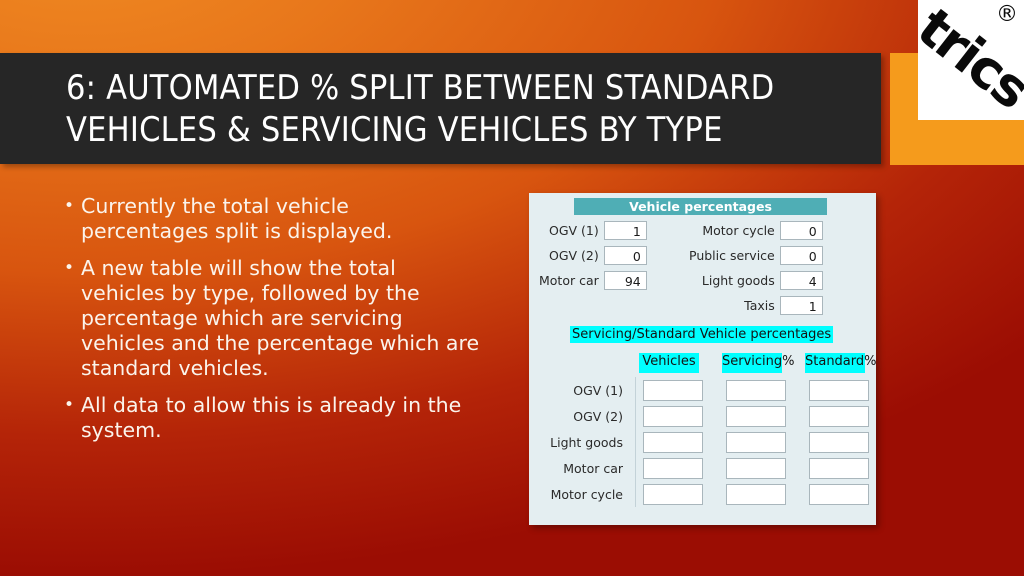 The width and height of the screenshot is (1024, 576). Describe the element at coordinates (738, 280) in the screenshot. I see `field-label: Light goods` at that location.